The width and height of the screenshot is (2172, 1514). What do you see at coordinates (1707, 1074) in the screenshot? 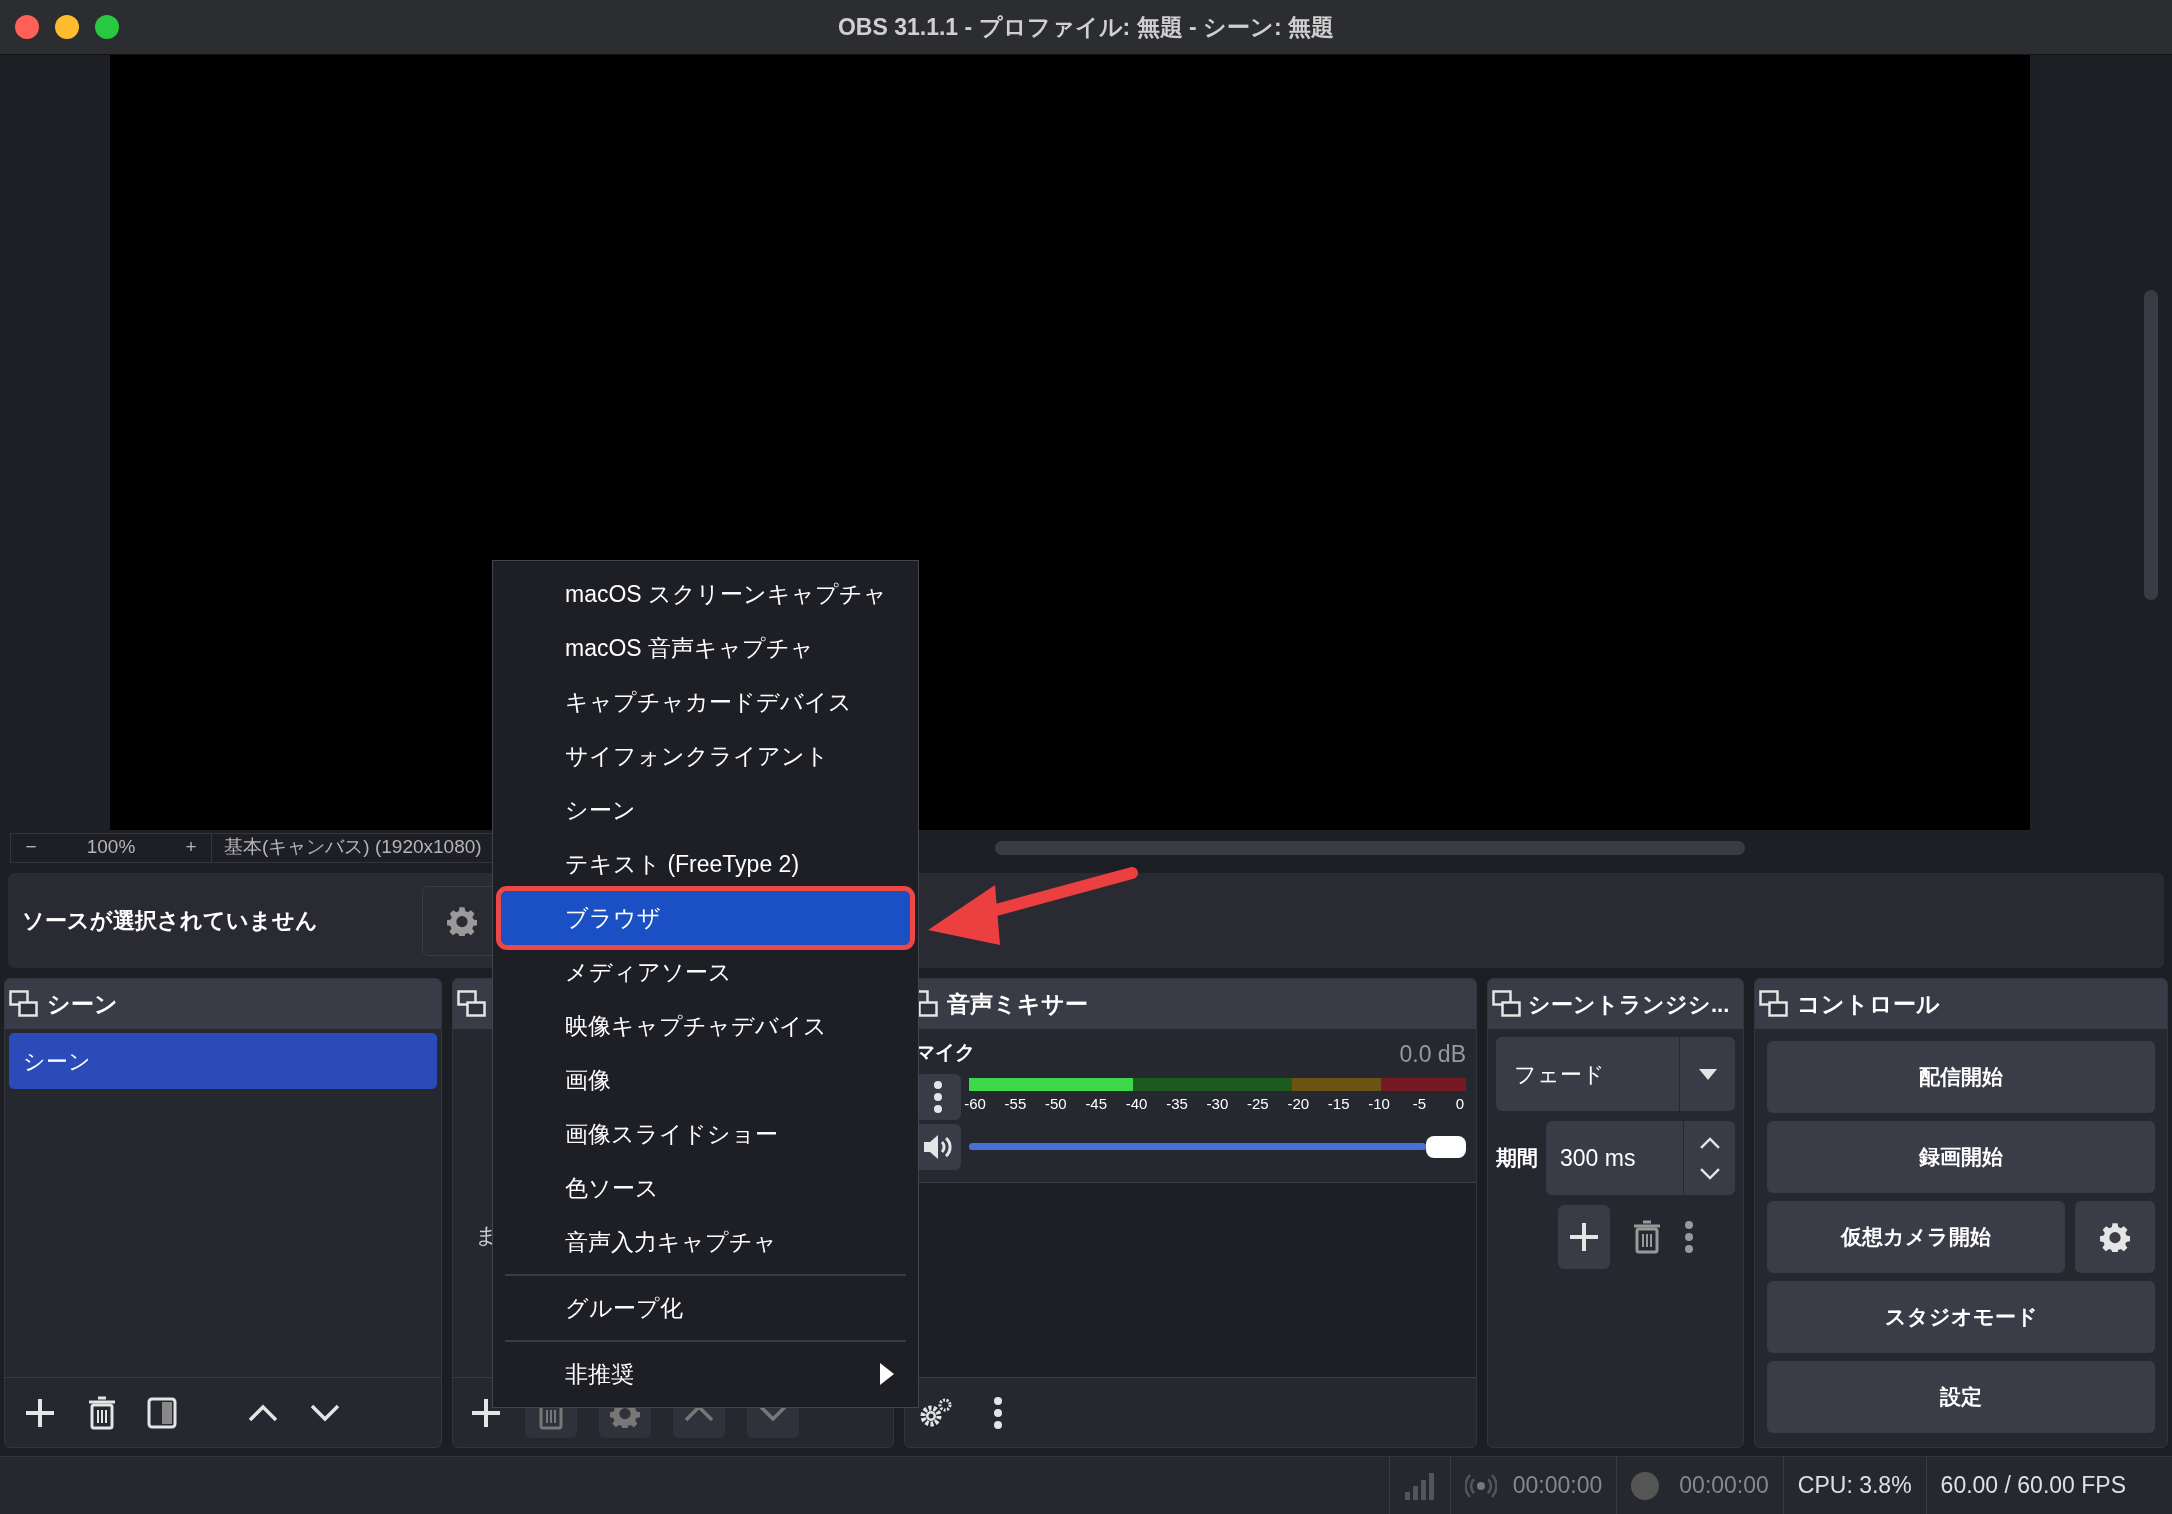
I see `caret-down-icon` at bounding box center [1707, 1074].